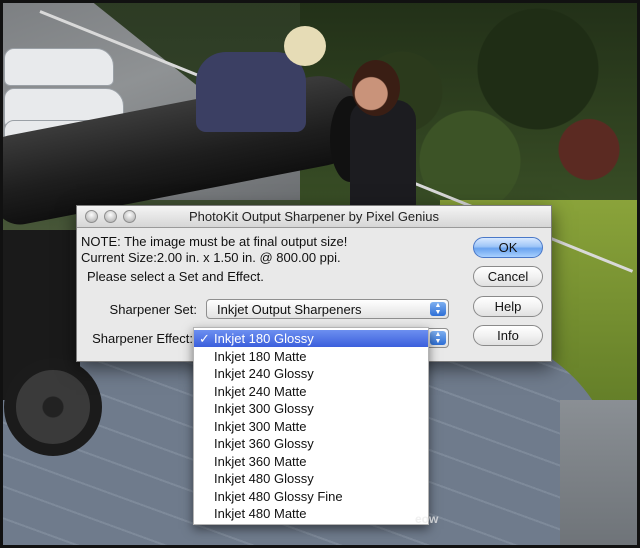  What do you see at coordinates (59, 67) in the screenshot?
I see `photo-car` at bounding box center [59, 67].